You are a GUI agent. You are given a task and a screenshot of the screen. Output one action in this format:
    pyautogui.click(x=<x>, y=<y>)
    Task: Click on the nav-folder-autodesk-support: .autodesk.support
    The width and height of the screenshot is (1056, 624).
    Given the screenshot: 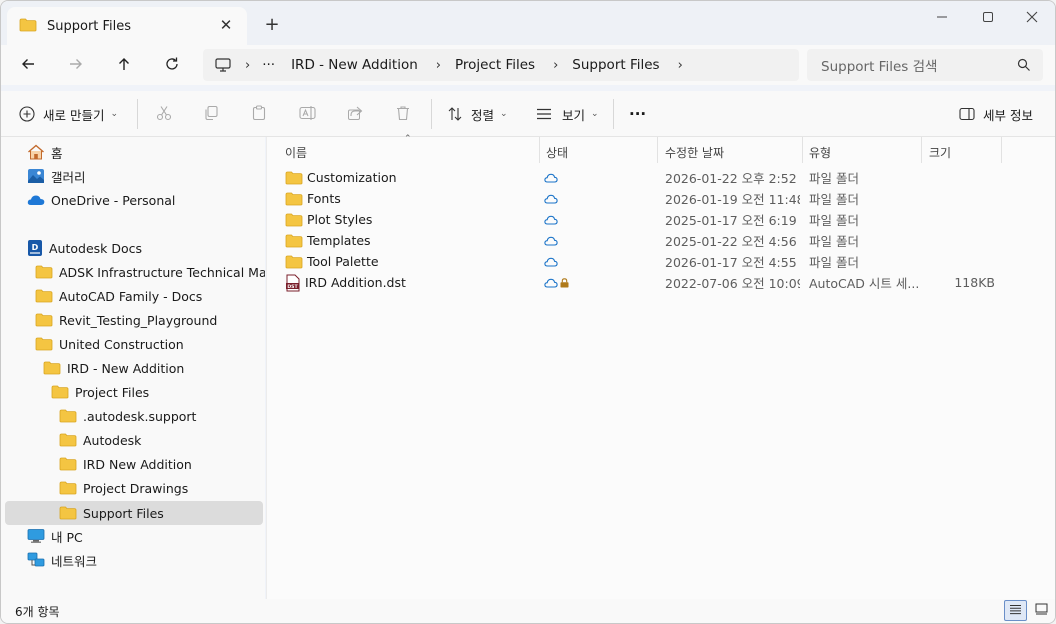 What is the action you would take?
    pyautogui.click(x=127, y=416)
    